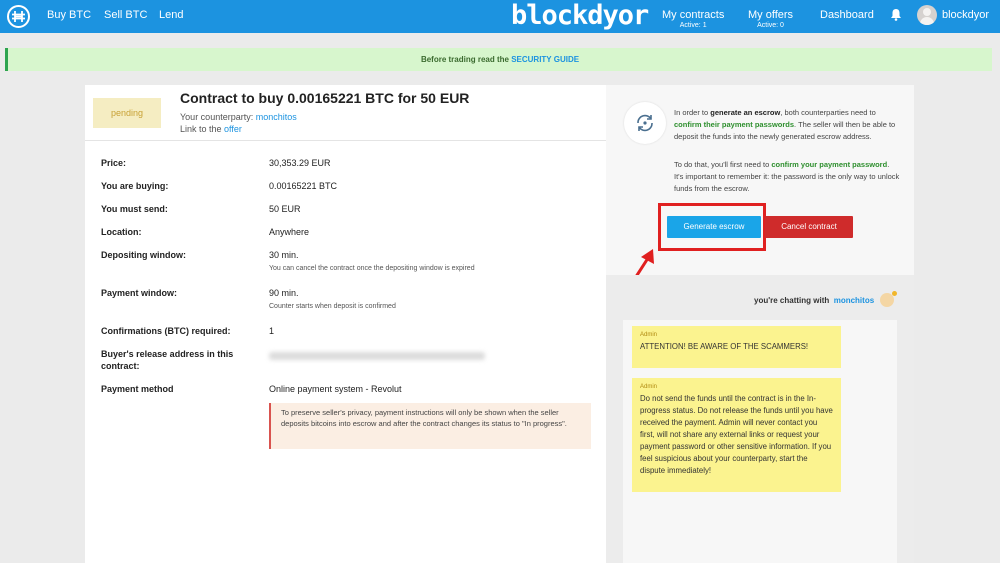 The width and height of the screenshot is (1000, 563). I want to click on payment-window-value: 90 min., so click(284, 293).